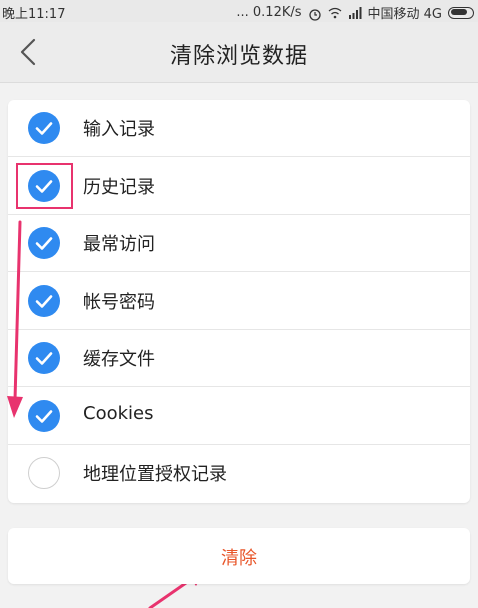 This screenshot has height=608, width=478. I want to click on clear-button: 清除, so click(239, 556).